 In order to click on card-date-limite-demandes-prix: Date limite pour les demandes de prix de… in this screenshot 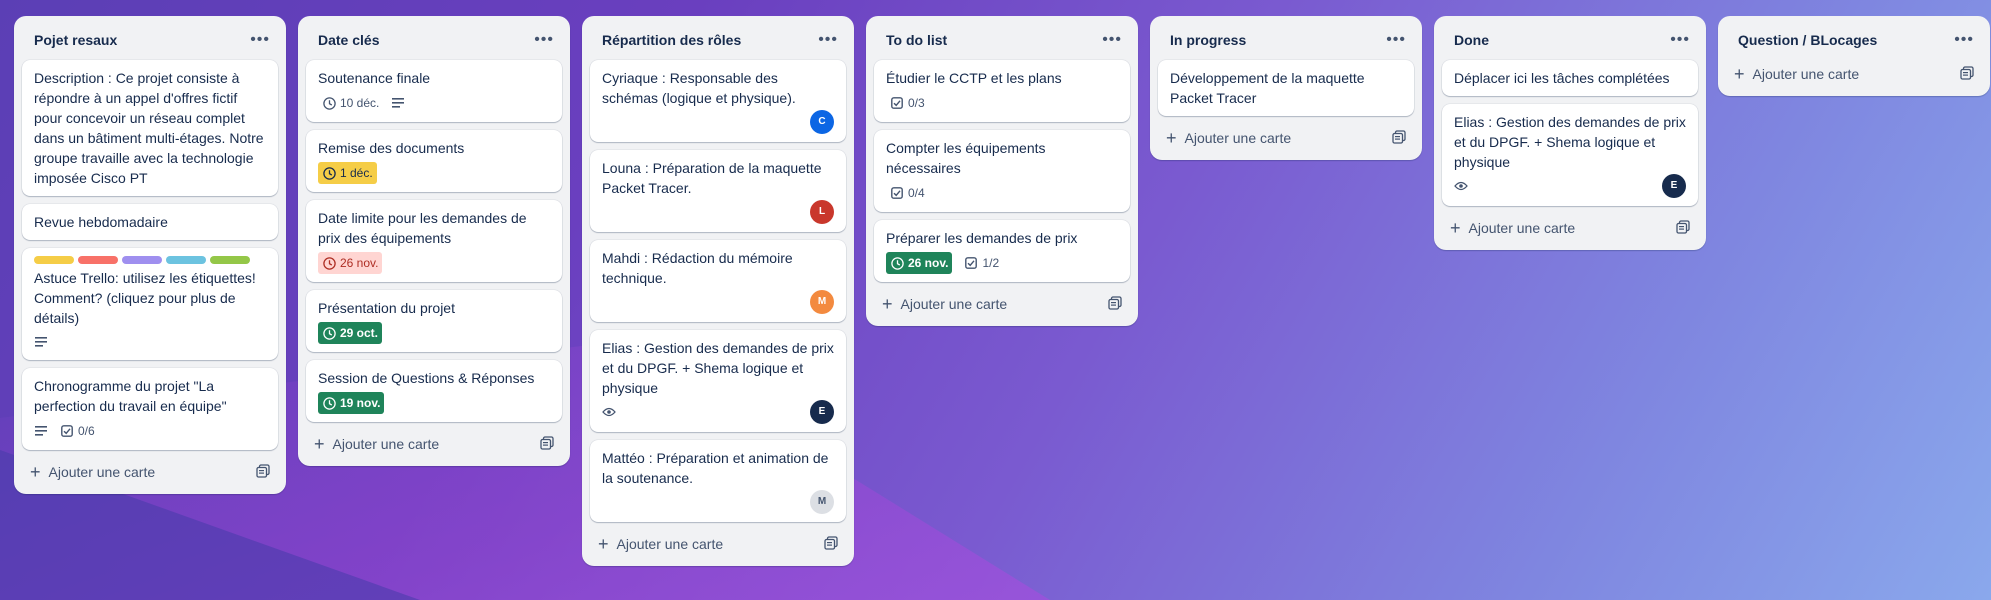, I will do `click(434, 241)`.